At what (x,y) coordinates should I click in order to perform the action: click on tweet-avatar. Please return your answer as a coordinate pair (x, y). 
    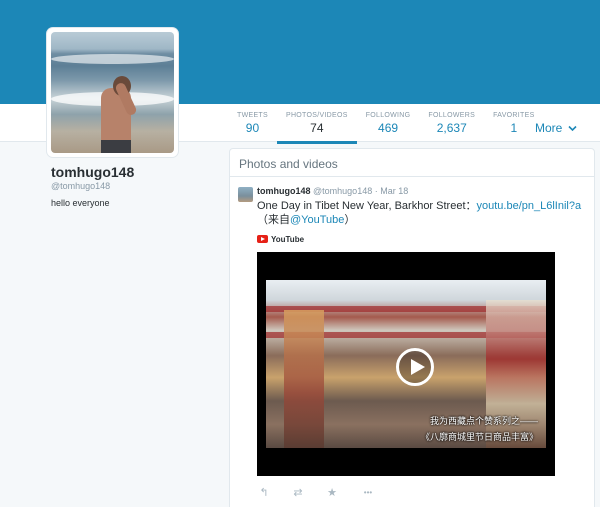
    Looking at the image, I should click on (245, 194).